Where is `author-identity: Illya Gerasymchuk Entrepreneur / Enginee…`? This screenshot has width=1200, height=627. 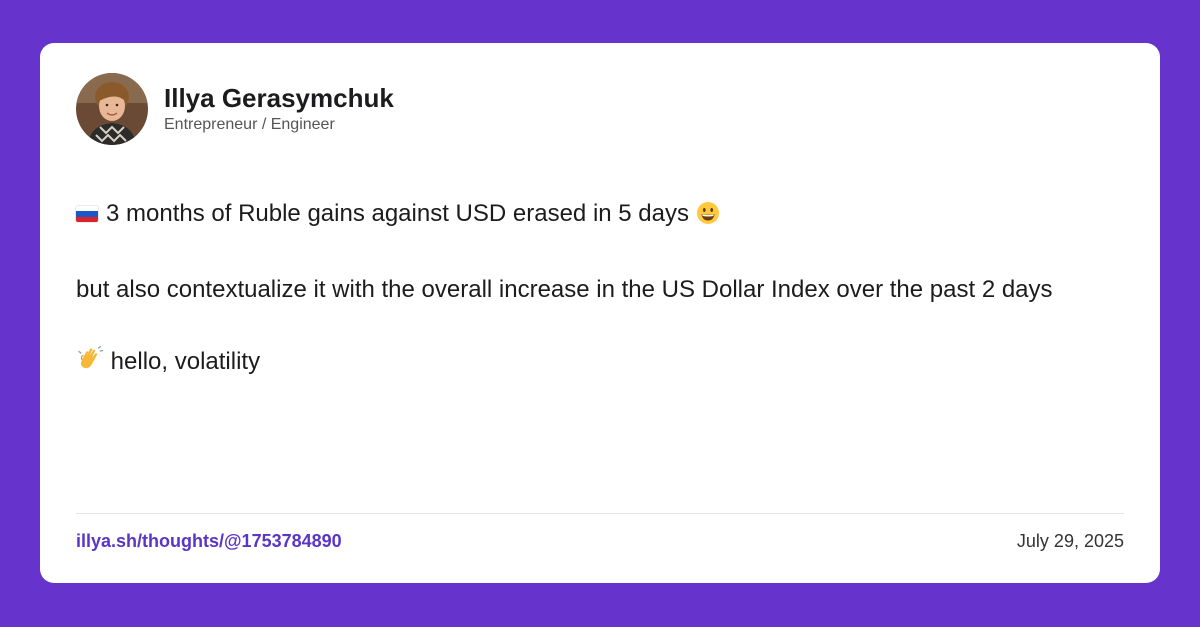
author-identity: Illya Gerasymchuk Entrepreneur / Enginee… is located at coordinates (279, 109).